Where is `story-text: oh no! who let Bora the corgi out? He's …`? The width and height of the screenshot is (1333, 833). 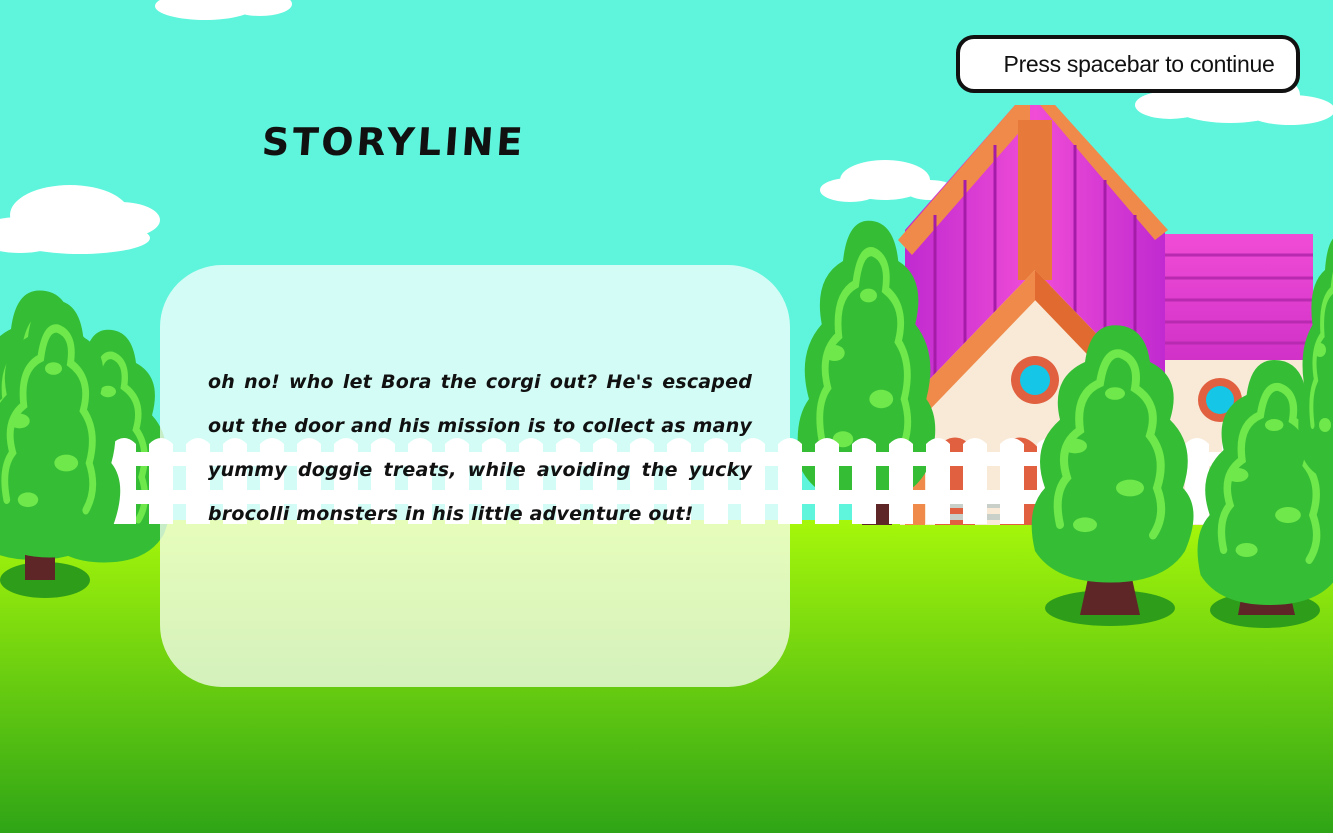
story-text: oh no! who let Bora the corgi out? He's … is located at coordinates (480, 448).